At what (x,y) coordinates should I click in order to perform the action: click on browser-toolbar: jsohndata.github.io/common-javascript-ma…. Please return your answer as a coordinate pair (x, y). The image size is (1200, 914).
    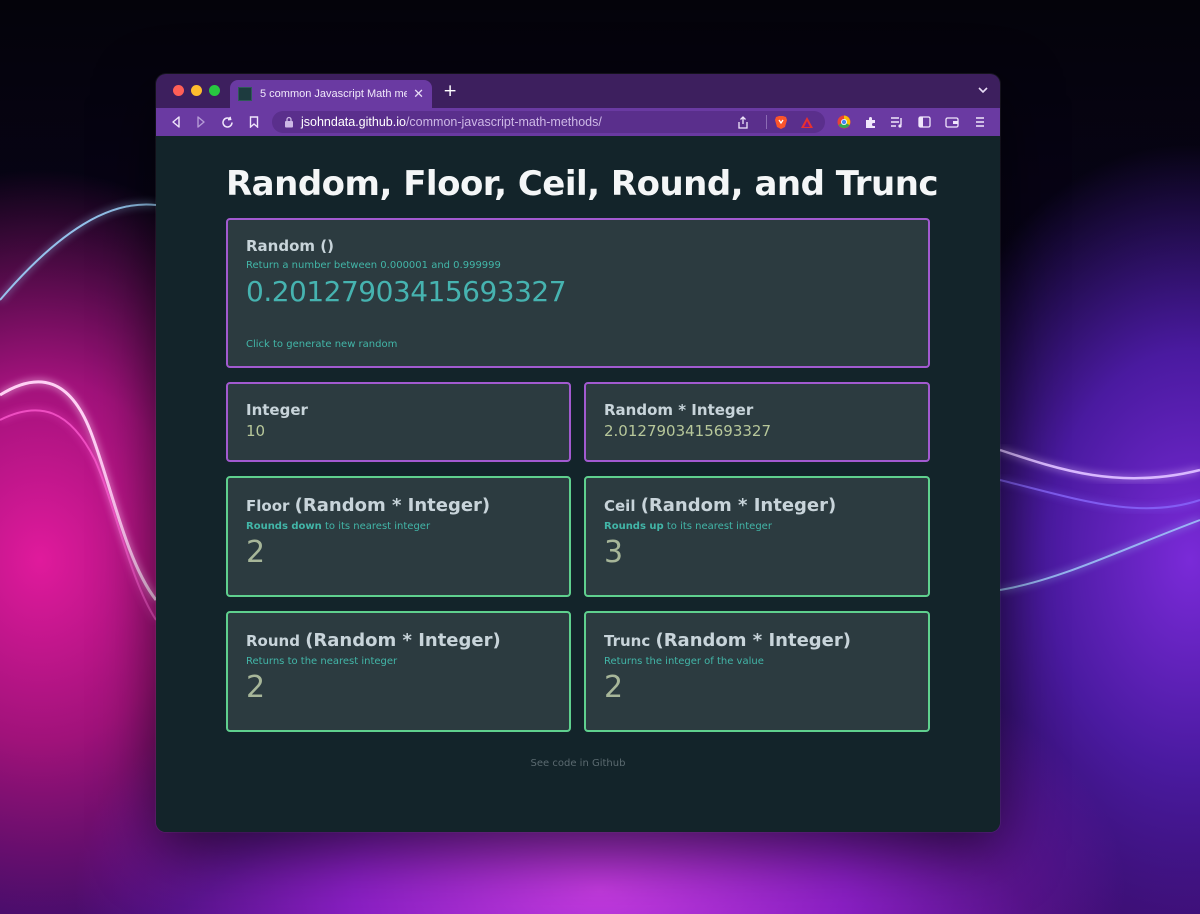
    Looking at the image, I should click on (578, 122).